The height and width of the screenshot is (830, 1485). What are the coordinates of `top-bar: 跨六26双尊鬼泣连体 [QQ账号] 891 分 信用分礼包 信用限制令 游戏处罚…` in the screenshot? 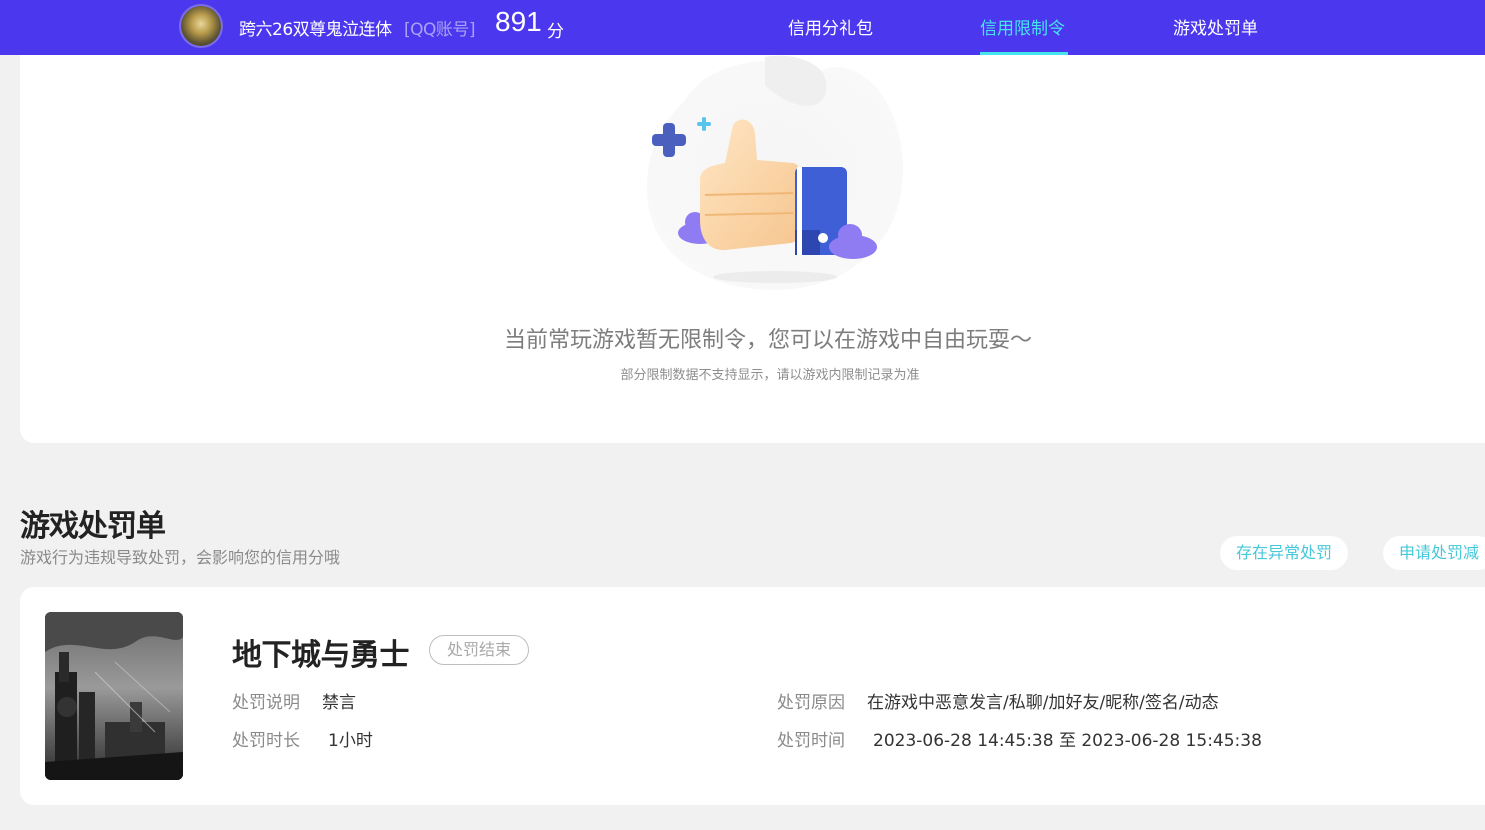 It's located at (742, 27).